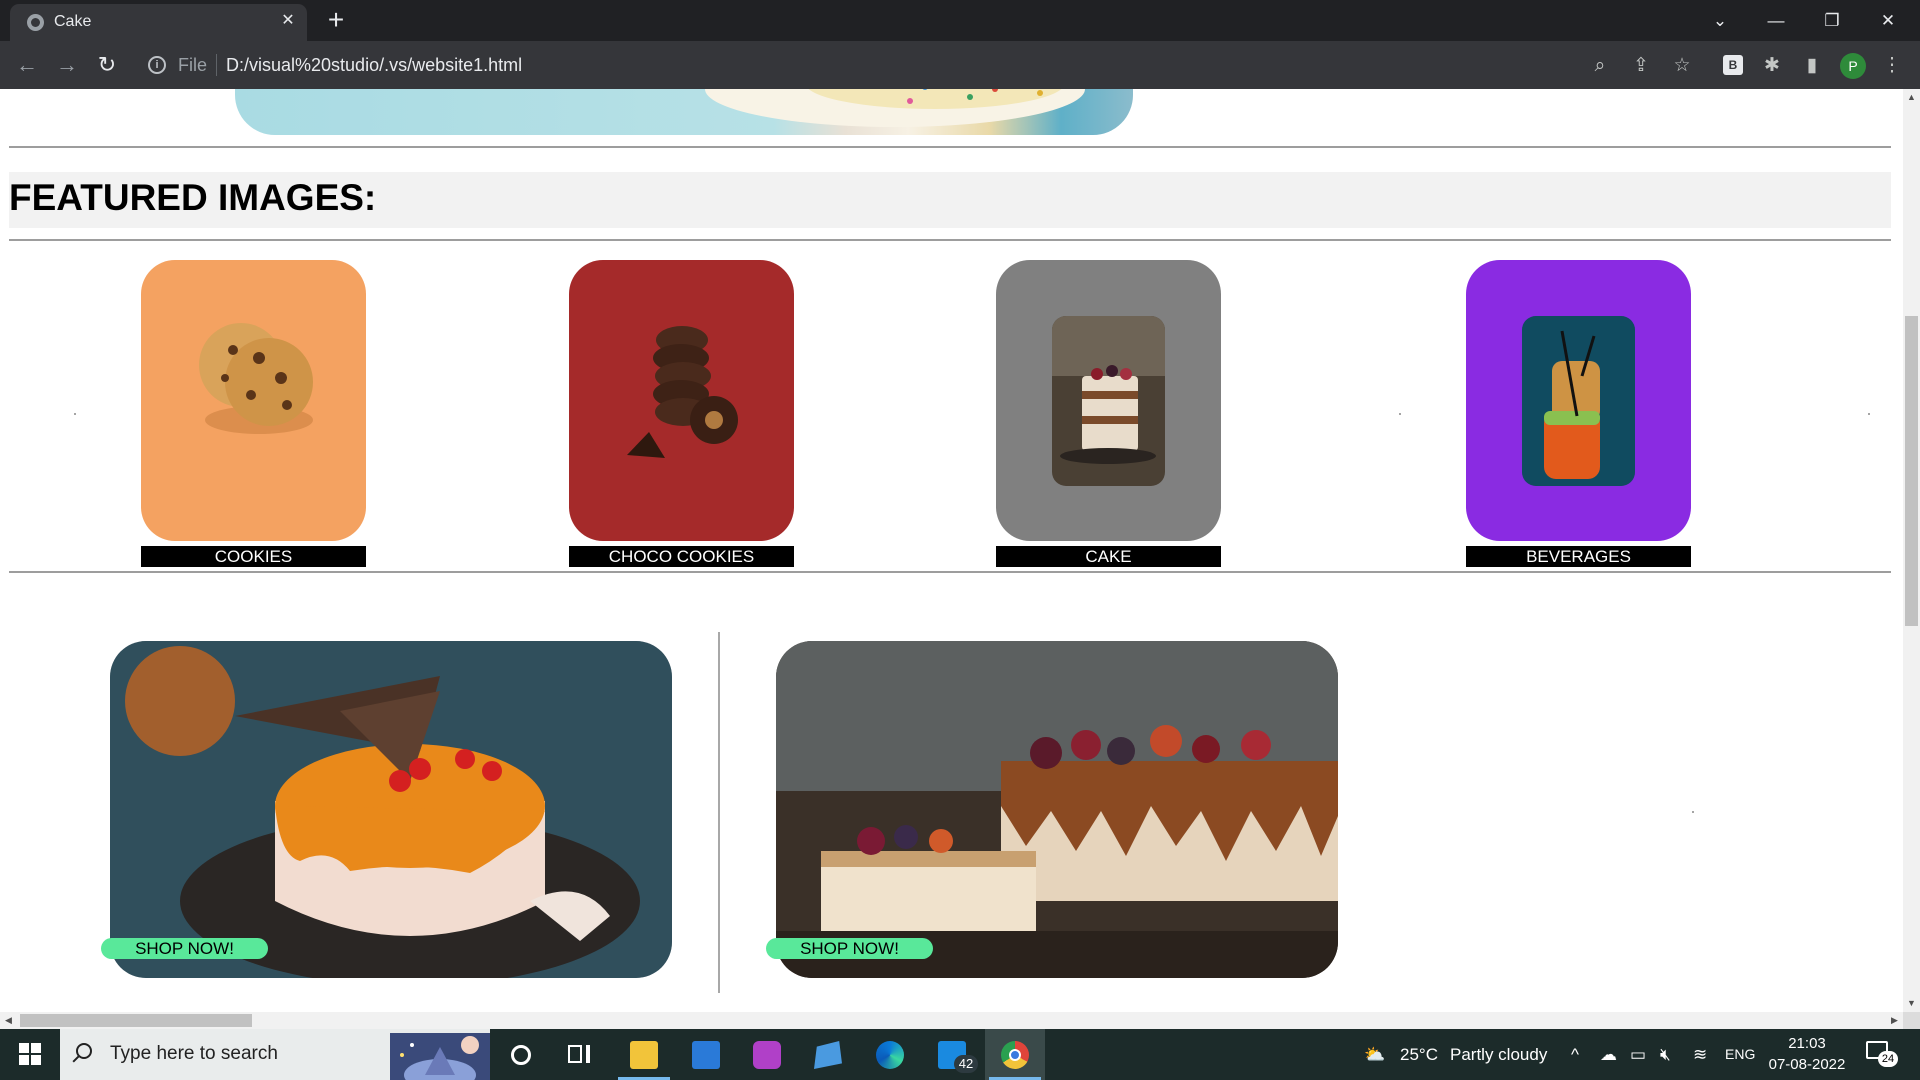 The image size is (1920, 1080). Describe the element at coordinates (336, 20) in the screenshot. I see `new-tab-button: +` at that location.